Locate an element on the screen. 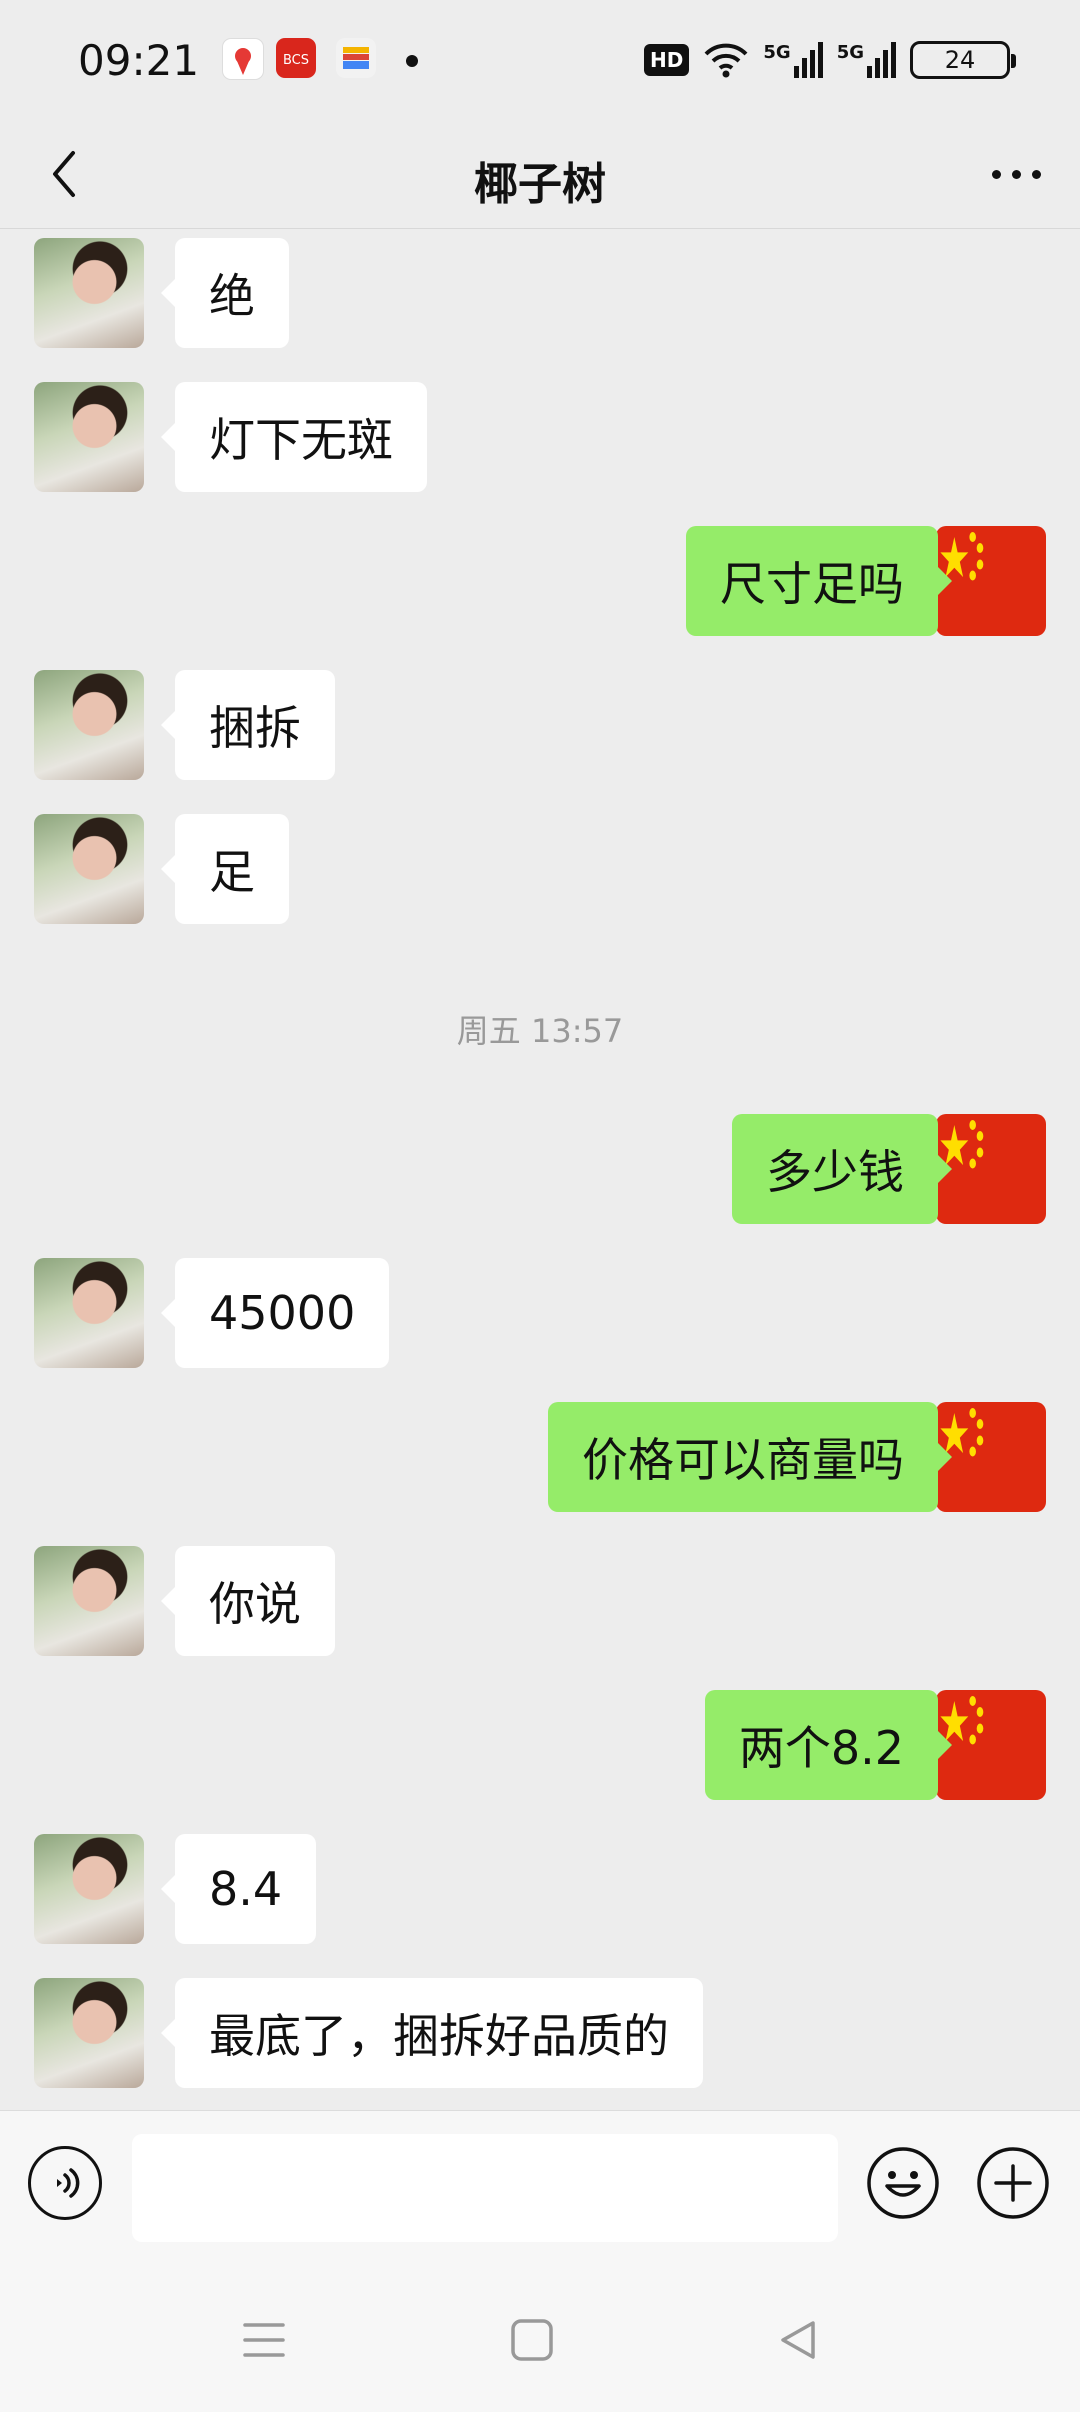  status-time: 09:21 is located at coordinates (139, 60).